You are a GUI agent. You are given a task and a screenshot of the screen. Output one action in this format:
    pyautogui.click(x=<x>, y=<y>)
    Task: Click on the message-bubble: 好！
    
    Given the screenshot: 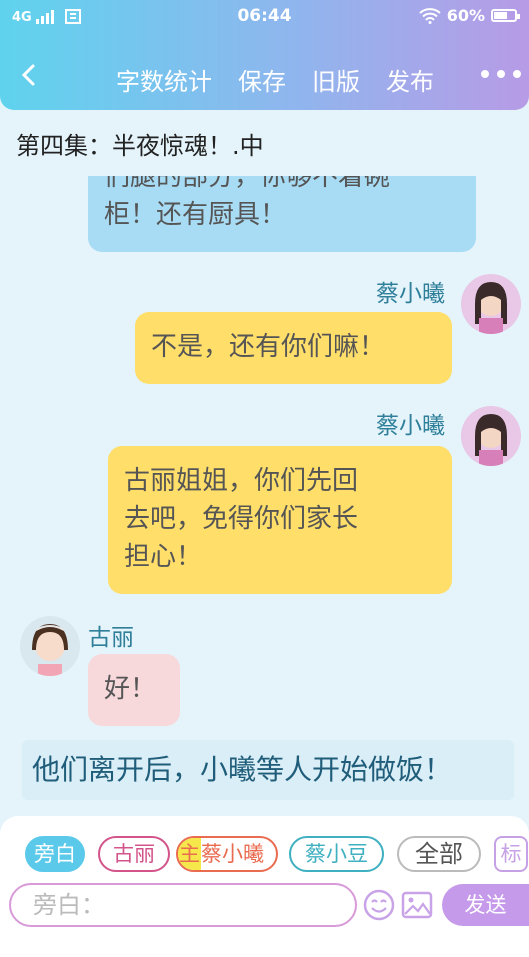 What is the action you would take?
    pyautogui.click(x=134, y=690)
    